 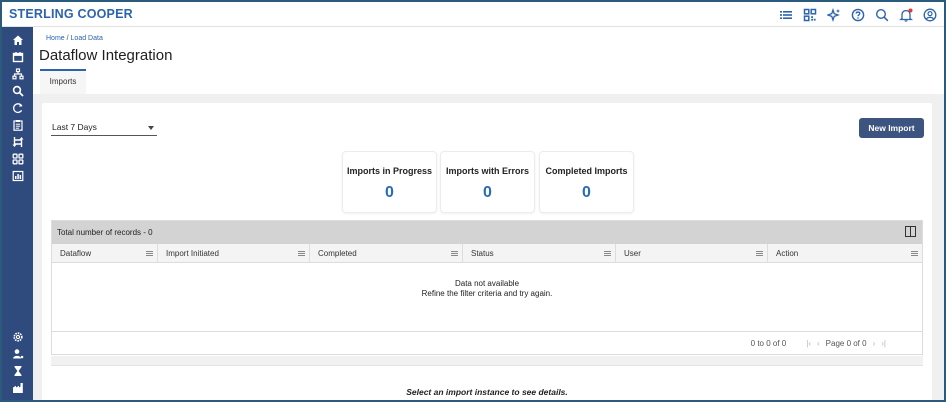 What do you see at coordinates (17, 387) in the screenshot?
I see `factory-icon` at bounding box center [17, 387].